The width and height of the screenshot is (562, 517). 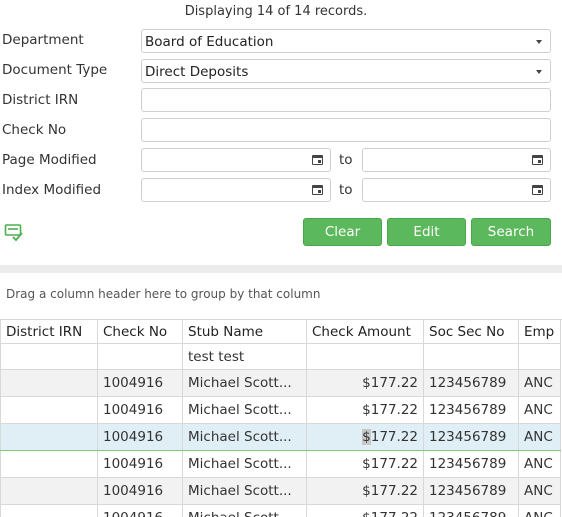 I want to click on index-modified-label: Index Modified, so click(x=51, y=190).